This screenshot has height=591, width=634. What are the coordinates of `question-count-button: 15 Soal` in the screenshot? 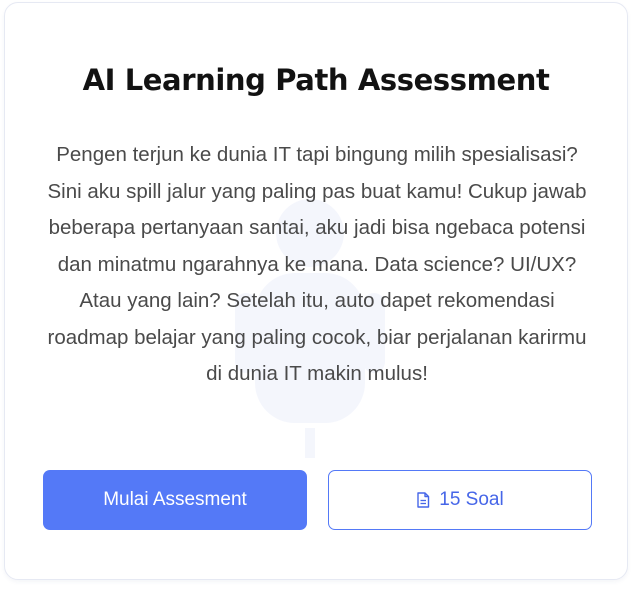 It's located at (460, 500).